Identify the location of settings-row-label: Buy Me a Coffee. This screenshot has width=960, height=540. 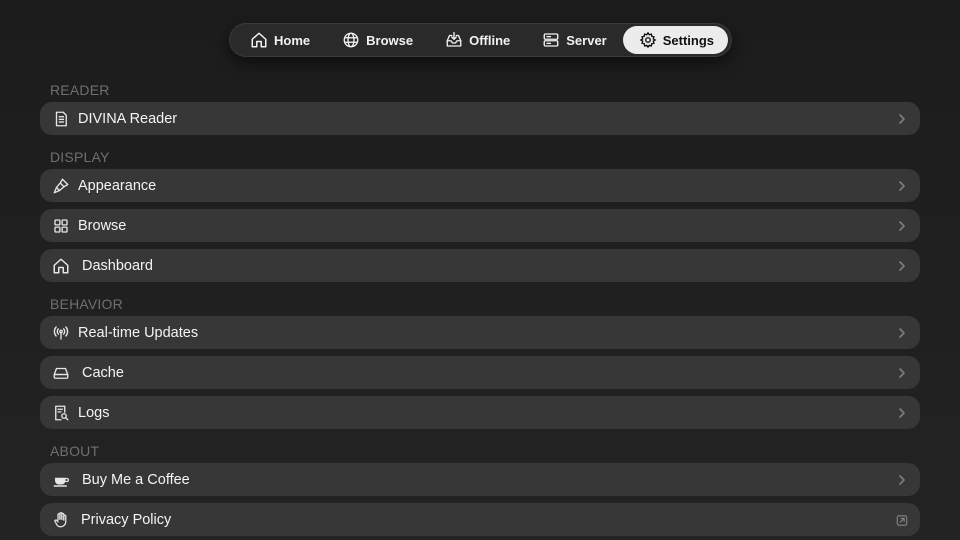
(136, 479).